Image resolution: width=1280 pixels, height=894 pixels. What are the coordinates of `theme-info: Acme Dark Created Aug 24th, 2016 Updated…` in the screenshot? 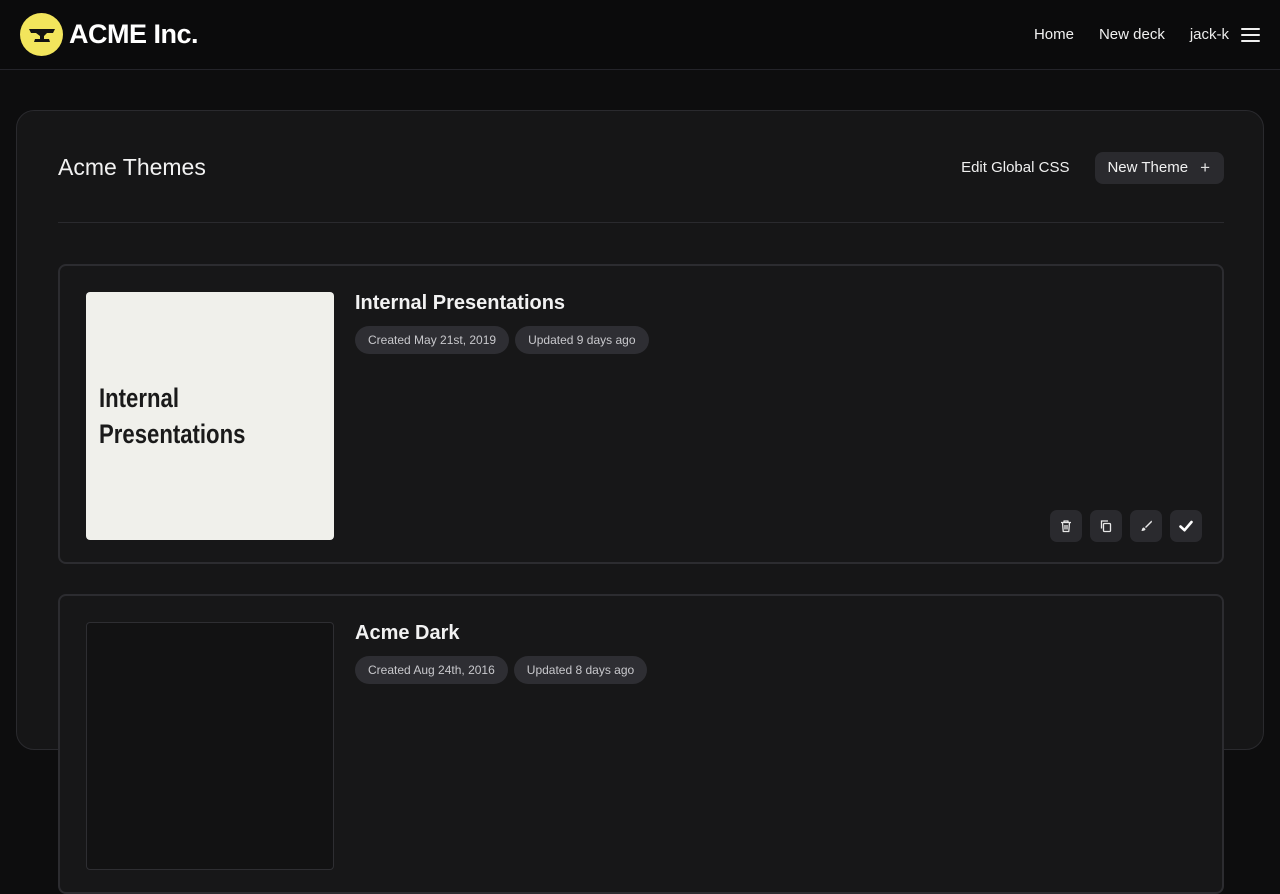 It's located at (501, 653).